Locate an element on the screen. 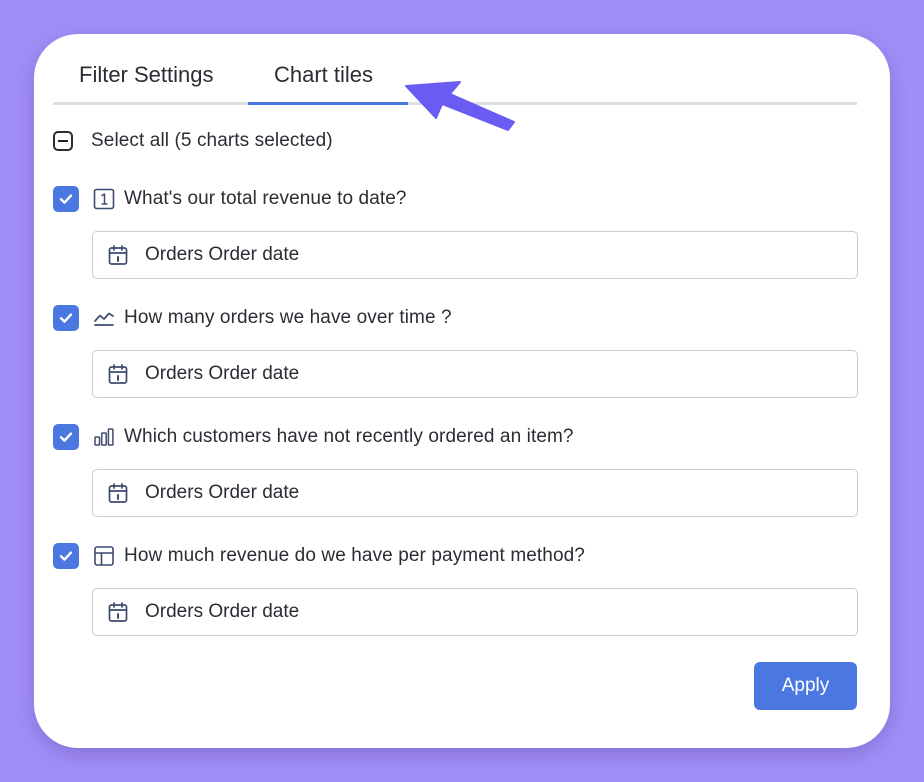  chart-tile-row: What's our total revenue to date? is located at coordinates (230, 199).